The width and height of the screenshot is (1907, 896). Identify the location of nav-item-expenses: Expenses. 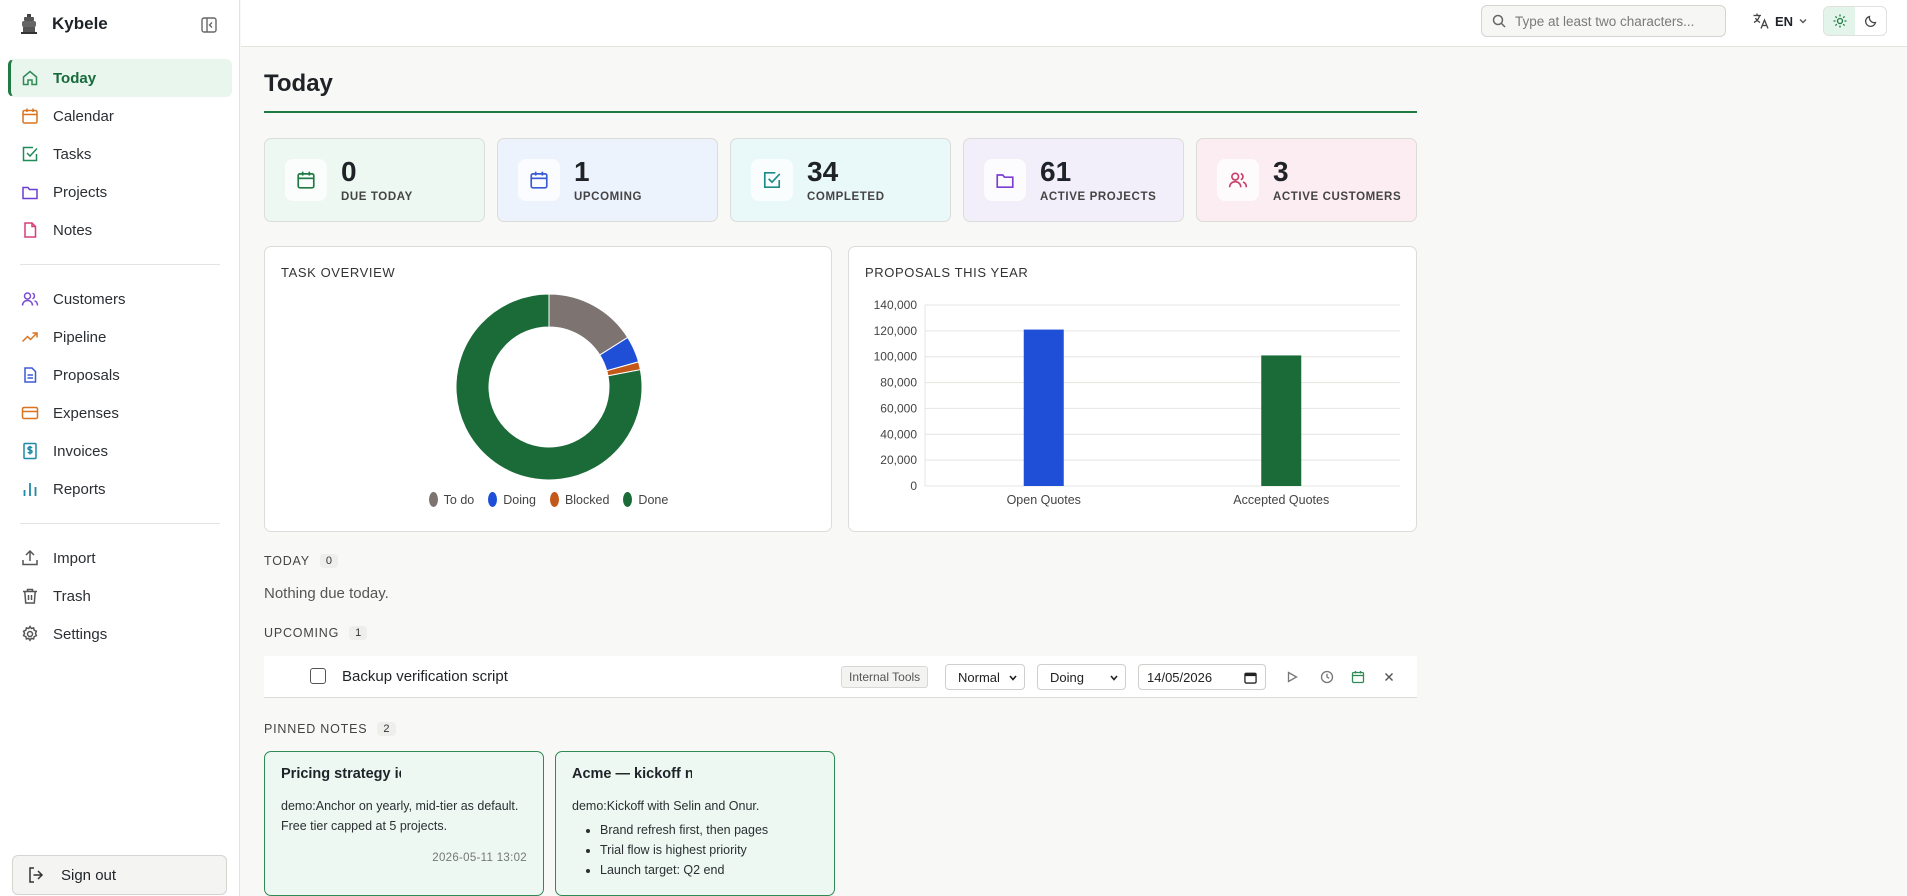
(120, 413).